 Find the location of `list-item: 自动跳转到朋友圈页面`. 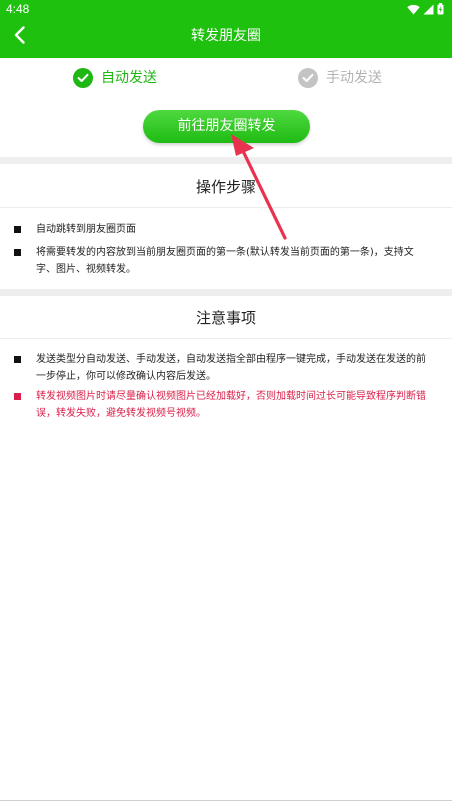

list-item: 自动跳转到朋友圈页面 is located at coordinates (223, 229).